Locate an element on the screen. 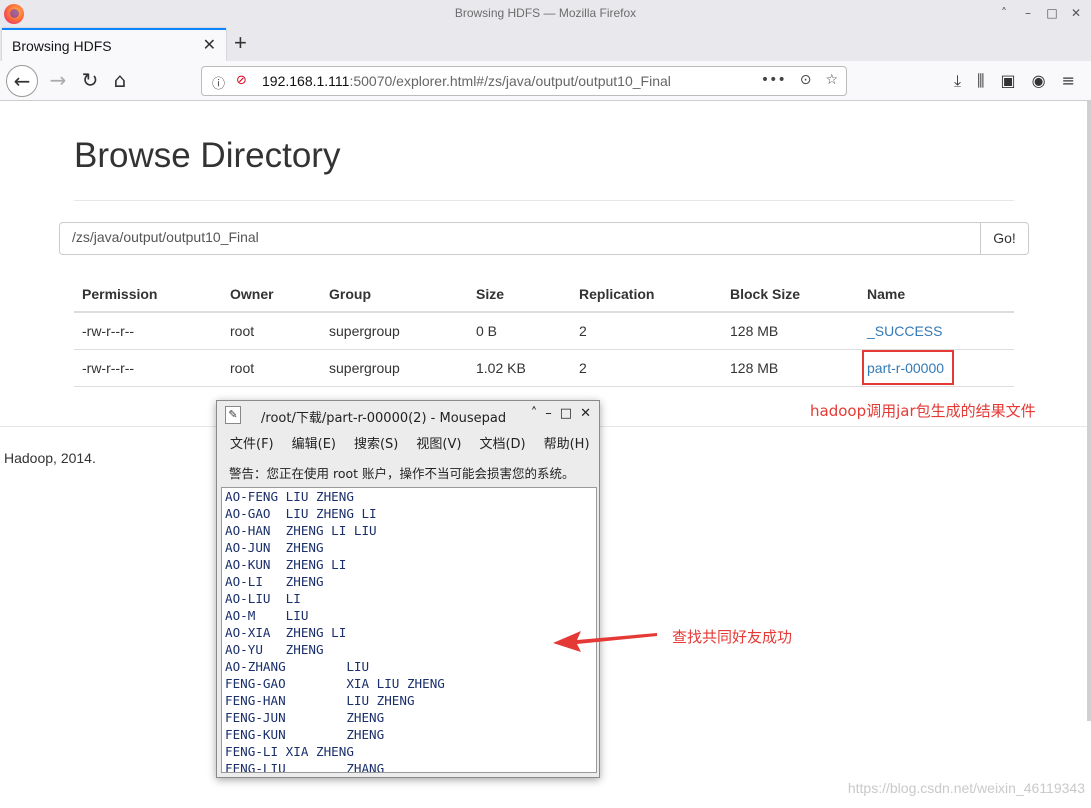  root-warning: 警告：您正在使用 root 账户，操作不当可能会损害您的系统。 is located at coordinates (402, 473).